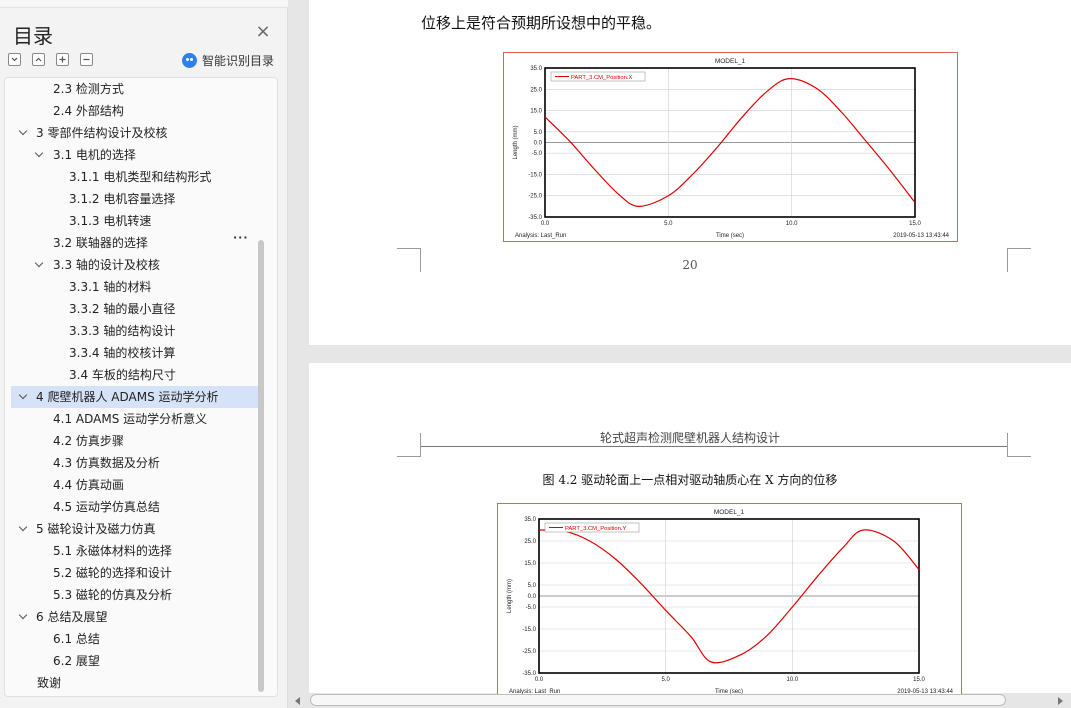 The image size is (1071, 708). Describe the element at coordinates (532, 586) in the screenshot. I see `y-tick-label: 5.0` at that location.